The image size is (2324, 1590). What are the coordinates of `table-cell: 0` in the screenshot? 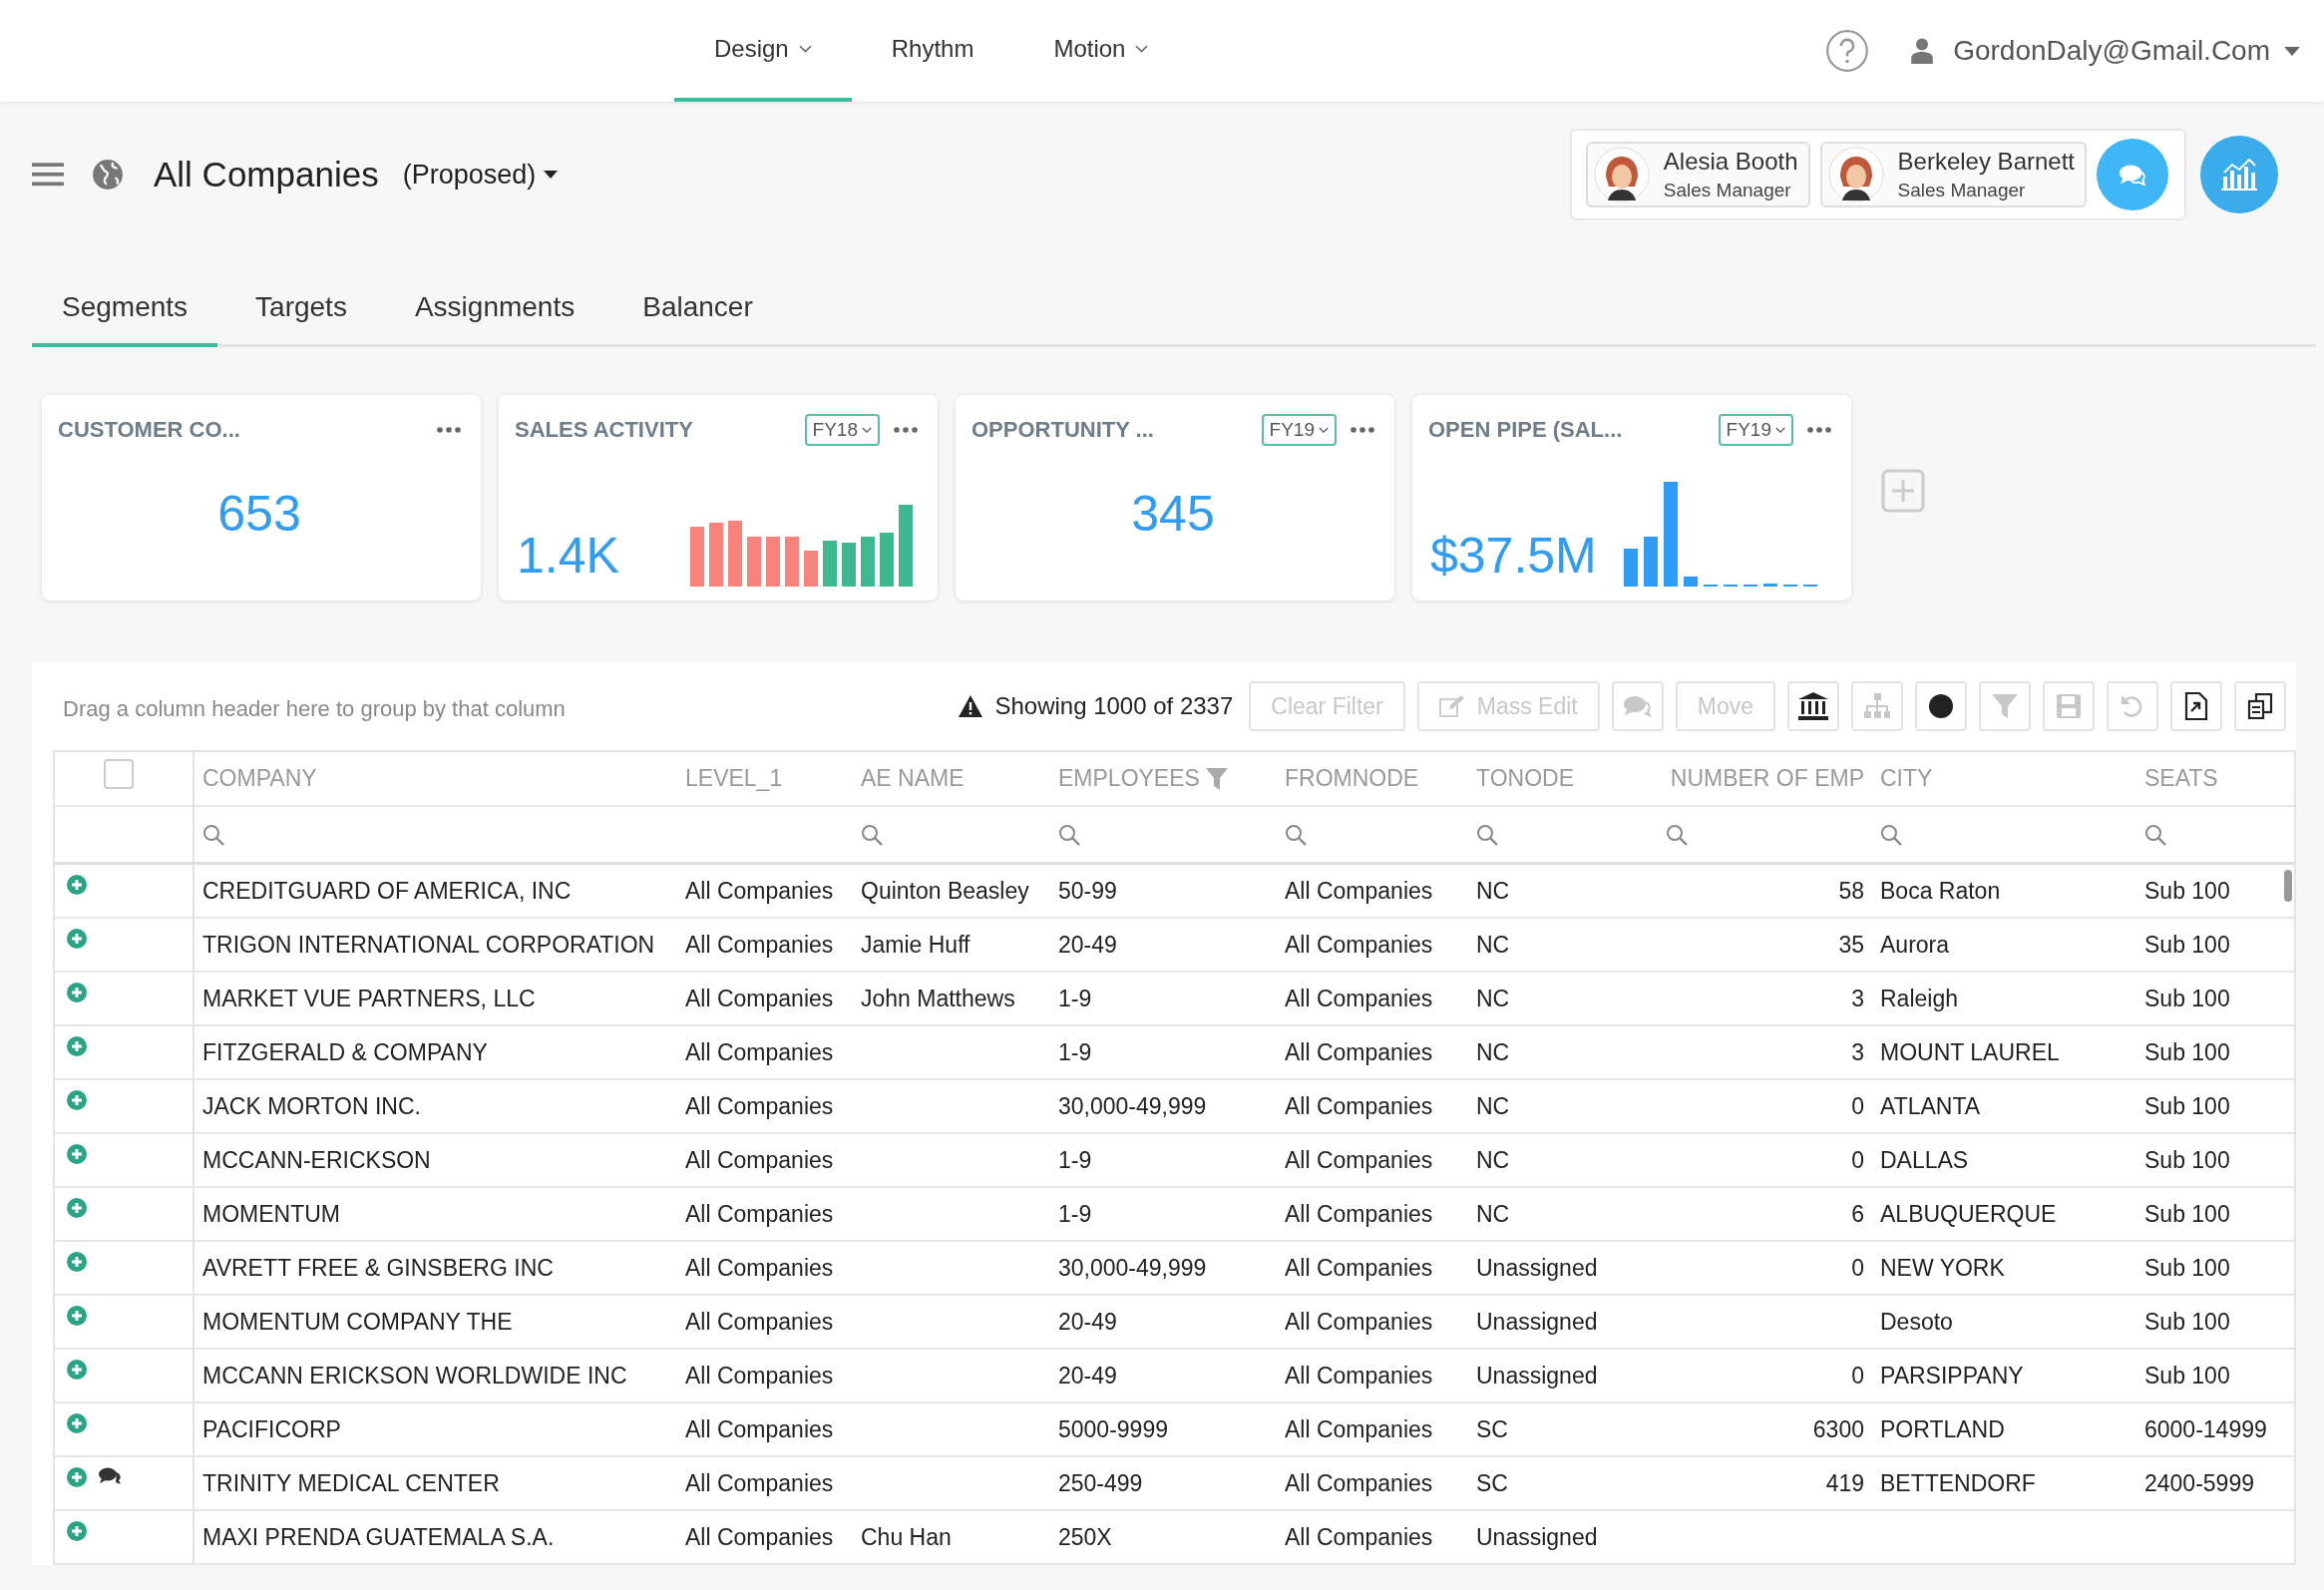 It's located at (1857, 1376).